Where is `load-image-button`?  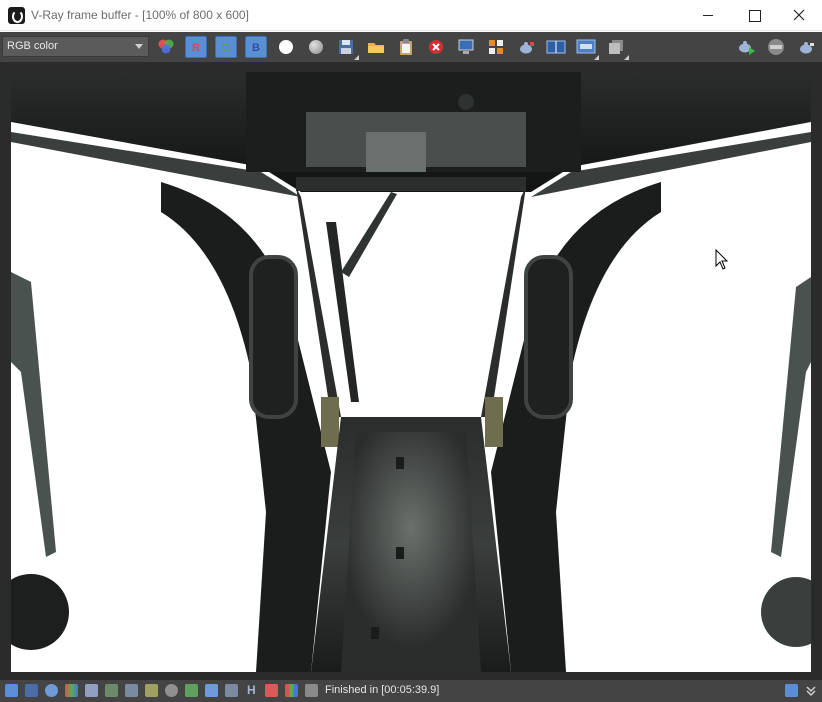 load-image-button is located at coordinates (376, 47).